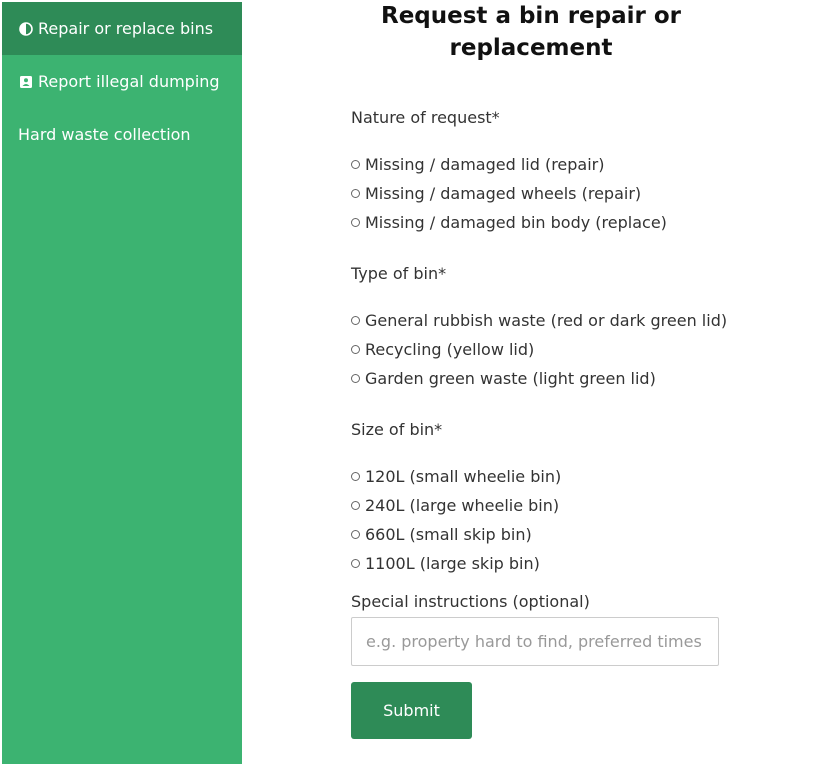  I want to click on option-label: 240L (large wheelie bin), so click(462, 505).